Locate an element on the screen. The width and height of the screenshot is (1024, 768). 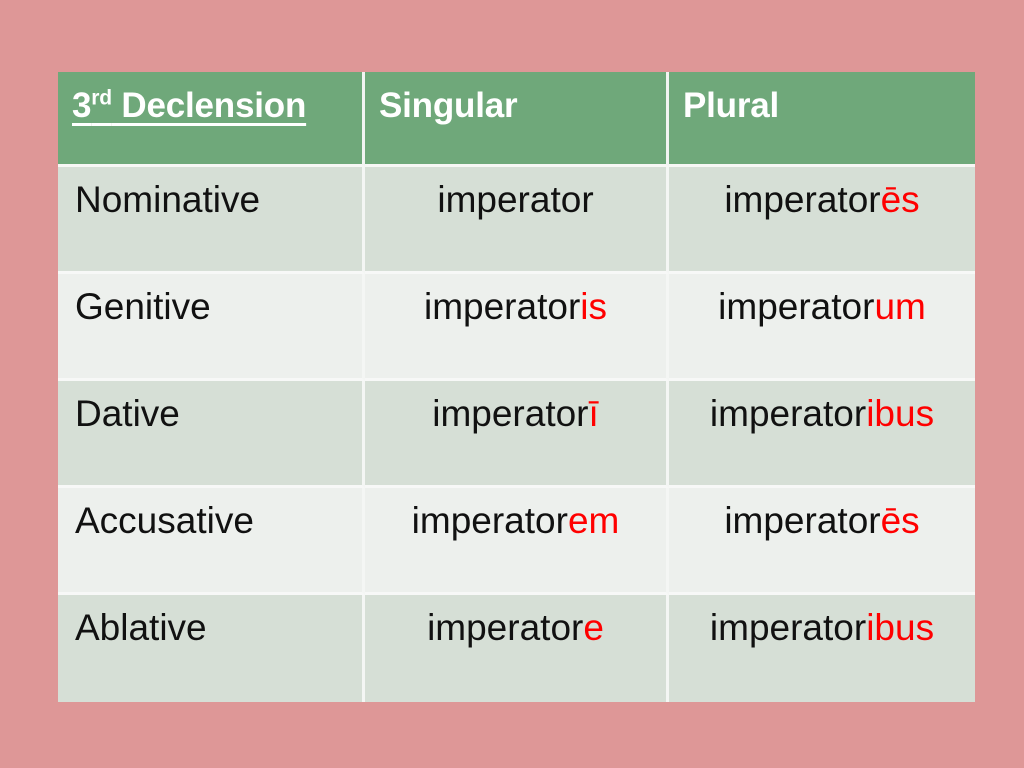
singular-ending: e is located at coordinates (593, 627).